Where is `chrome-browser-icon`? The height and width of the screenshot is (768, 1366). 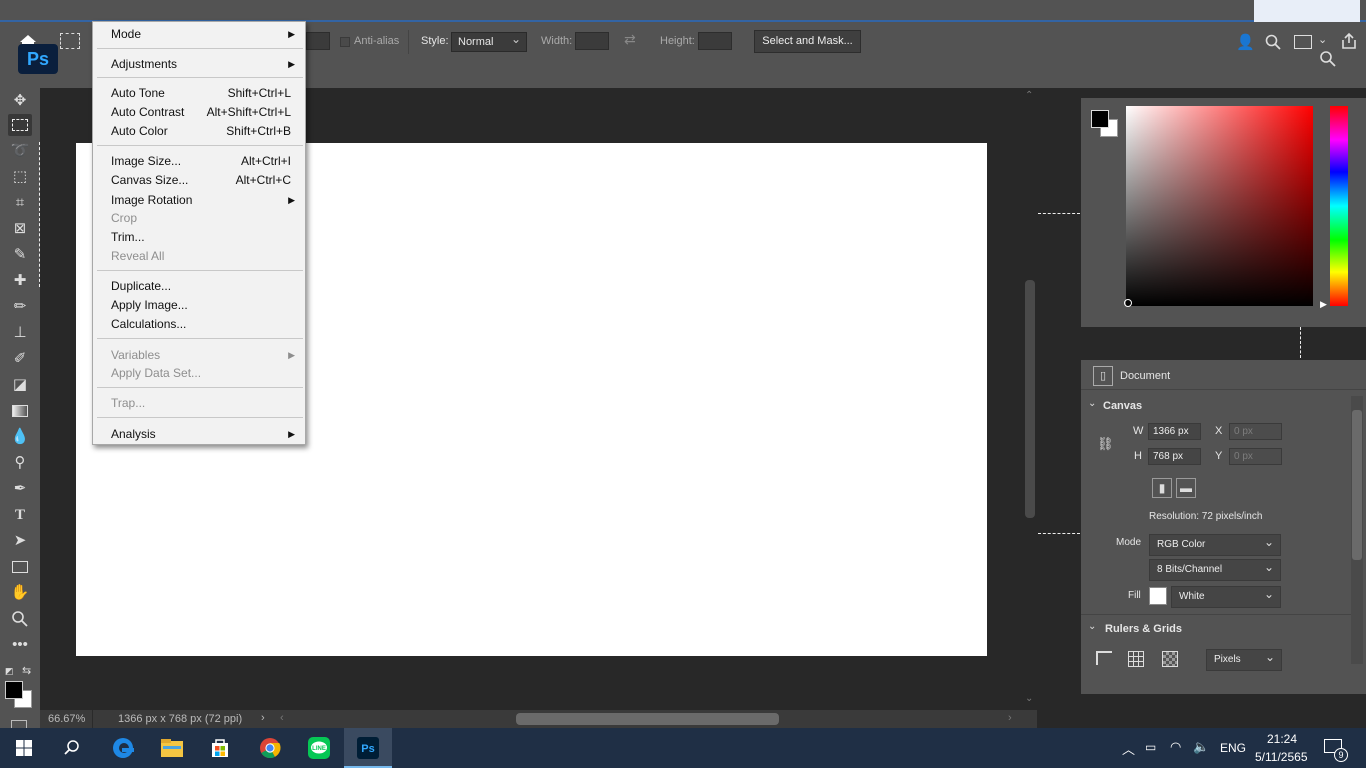 chrome-browser-icon is located at coordinates (270, 748).